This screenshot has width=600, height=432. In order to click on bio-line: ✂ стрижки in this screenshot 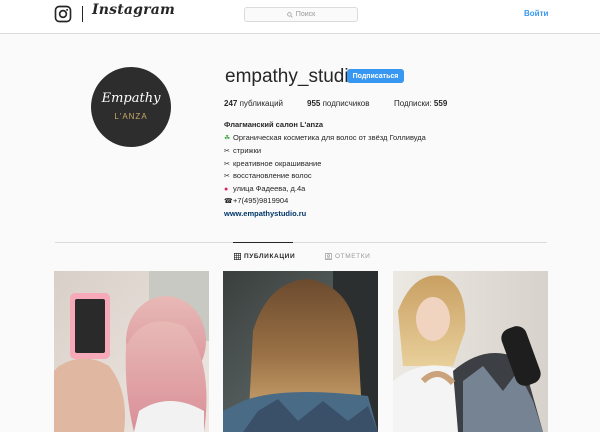, I will do `click(243, 150)`.